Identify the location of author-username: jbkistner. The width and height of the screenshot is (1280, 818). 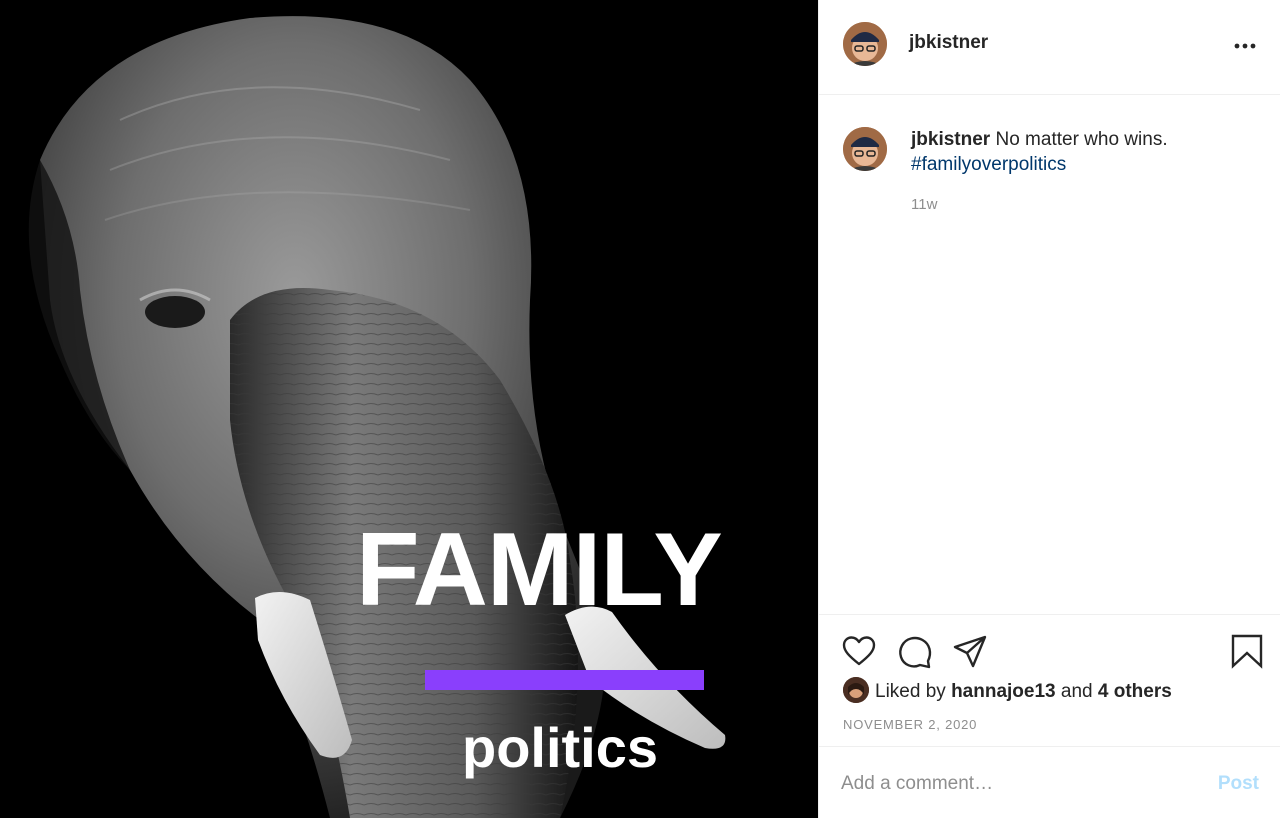
(948, 43).